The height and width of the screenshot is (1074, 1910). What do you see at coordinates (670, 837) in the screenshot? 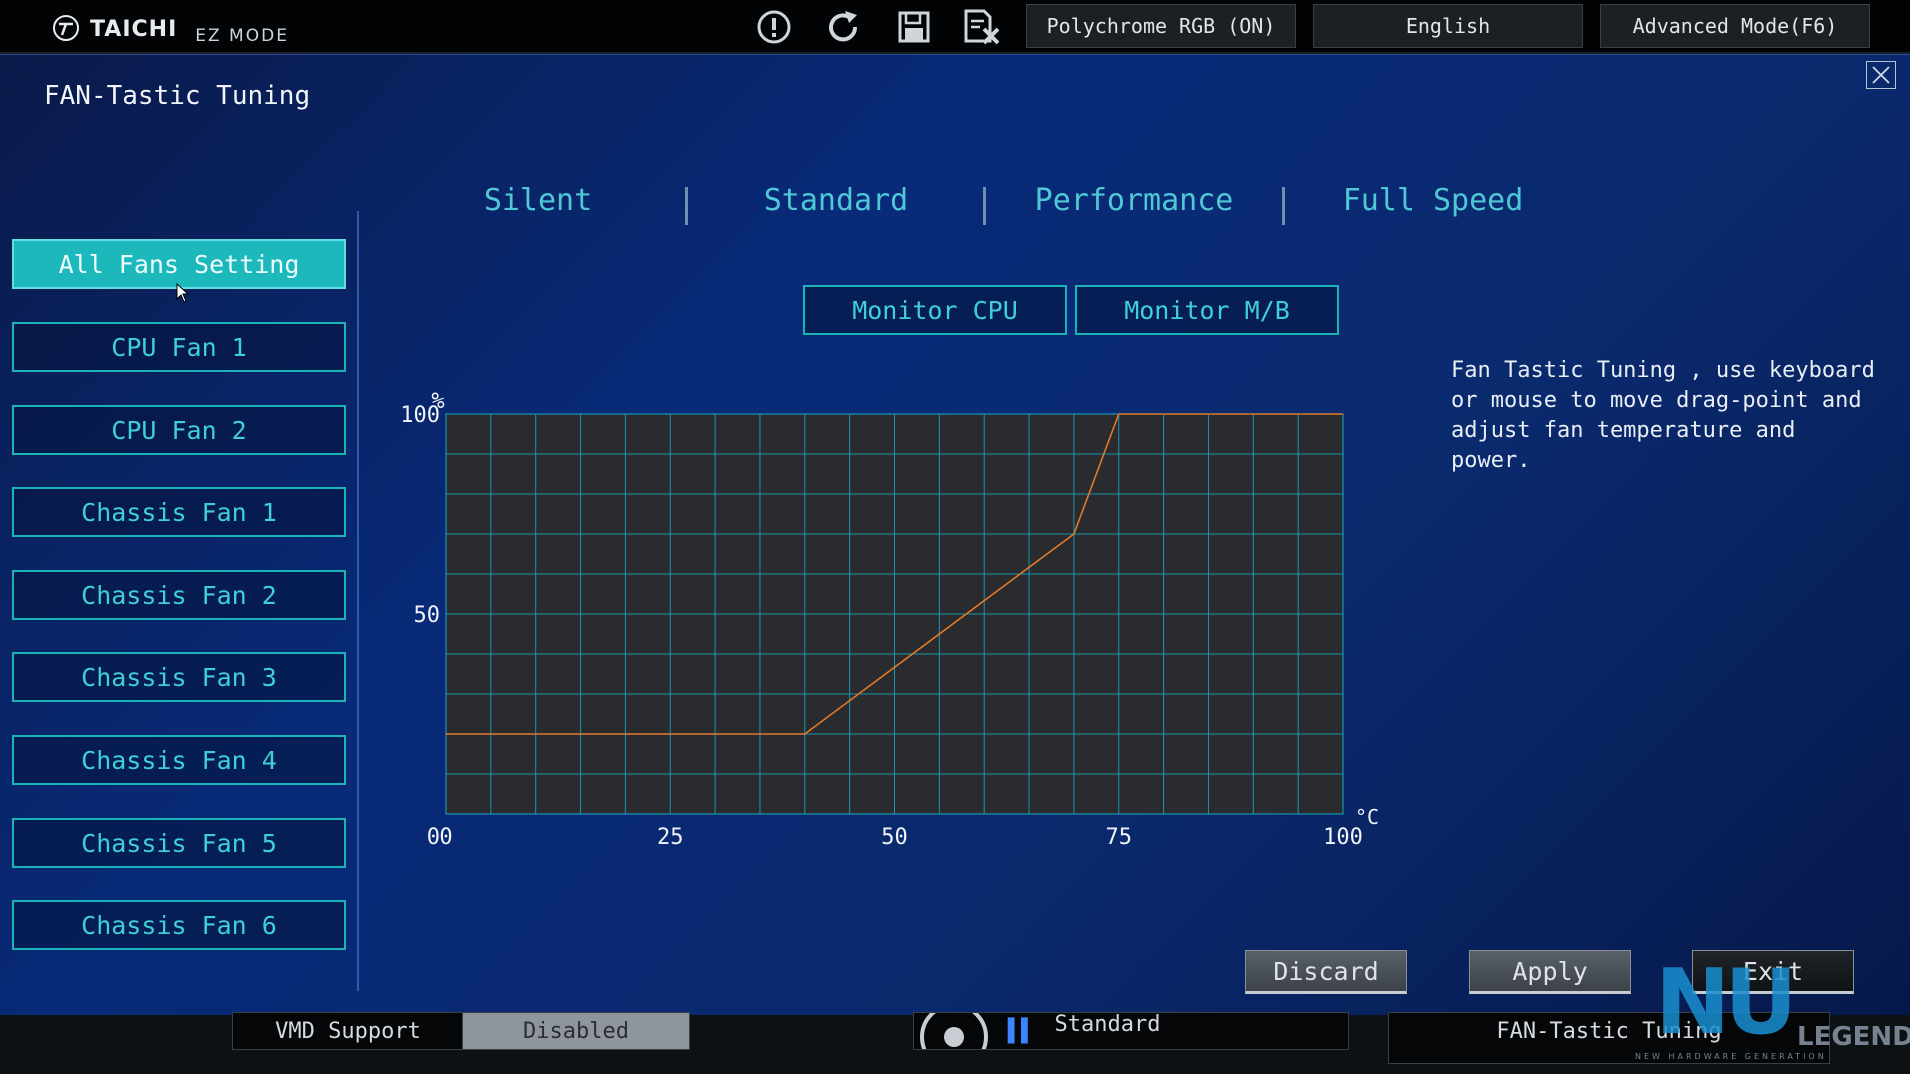
I see `x-tick-label: 25` at bounding box center [670, 837].